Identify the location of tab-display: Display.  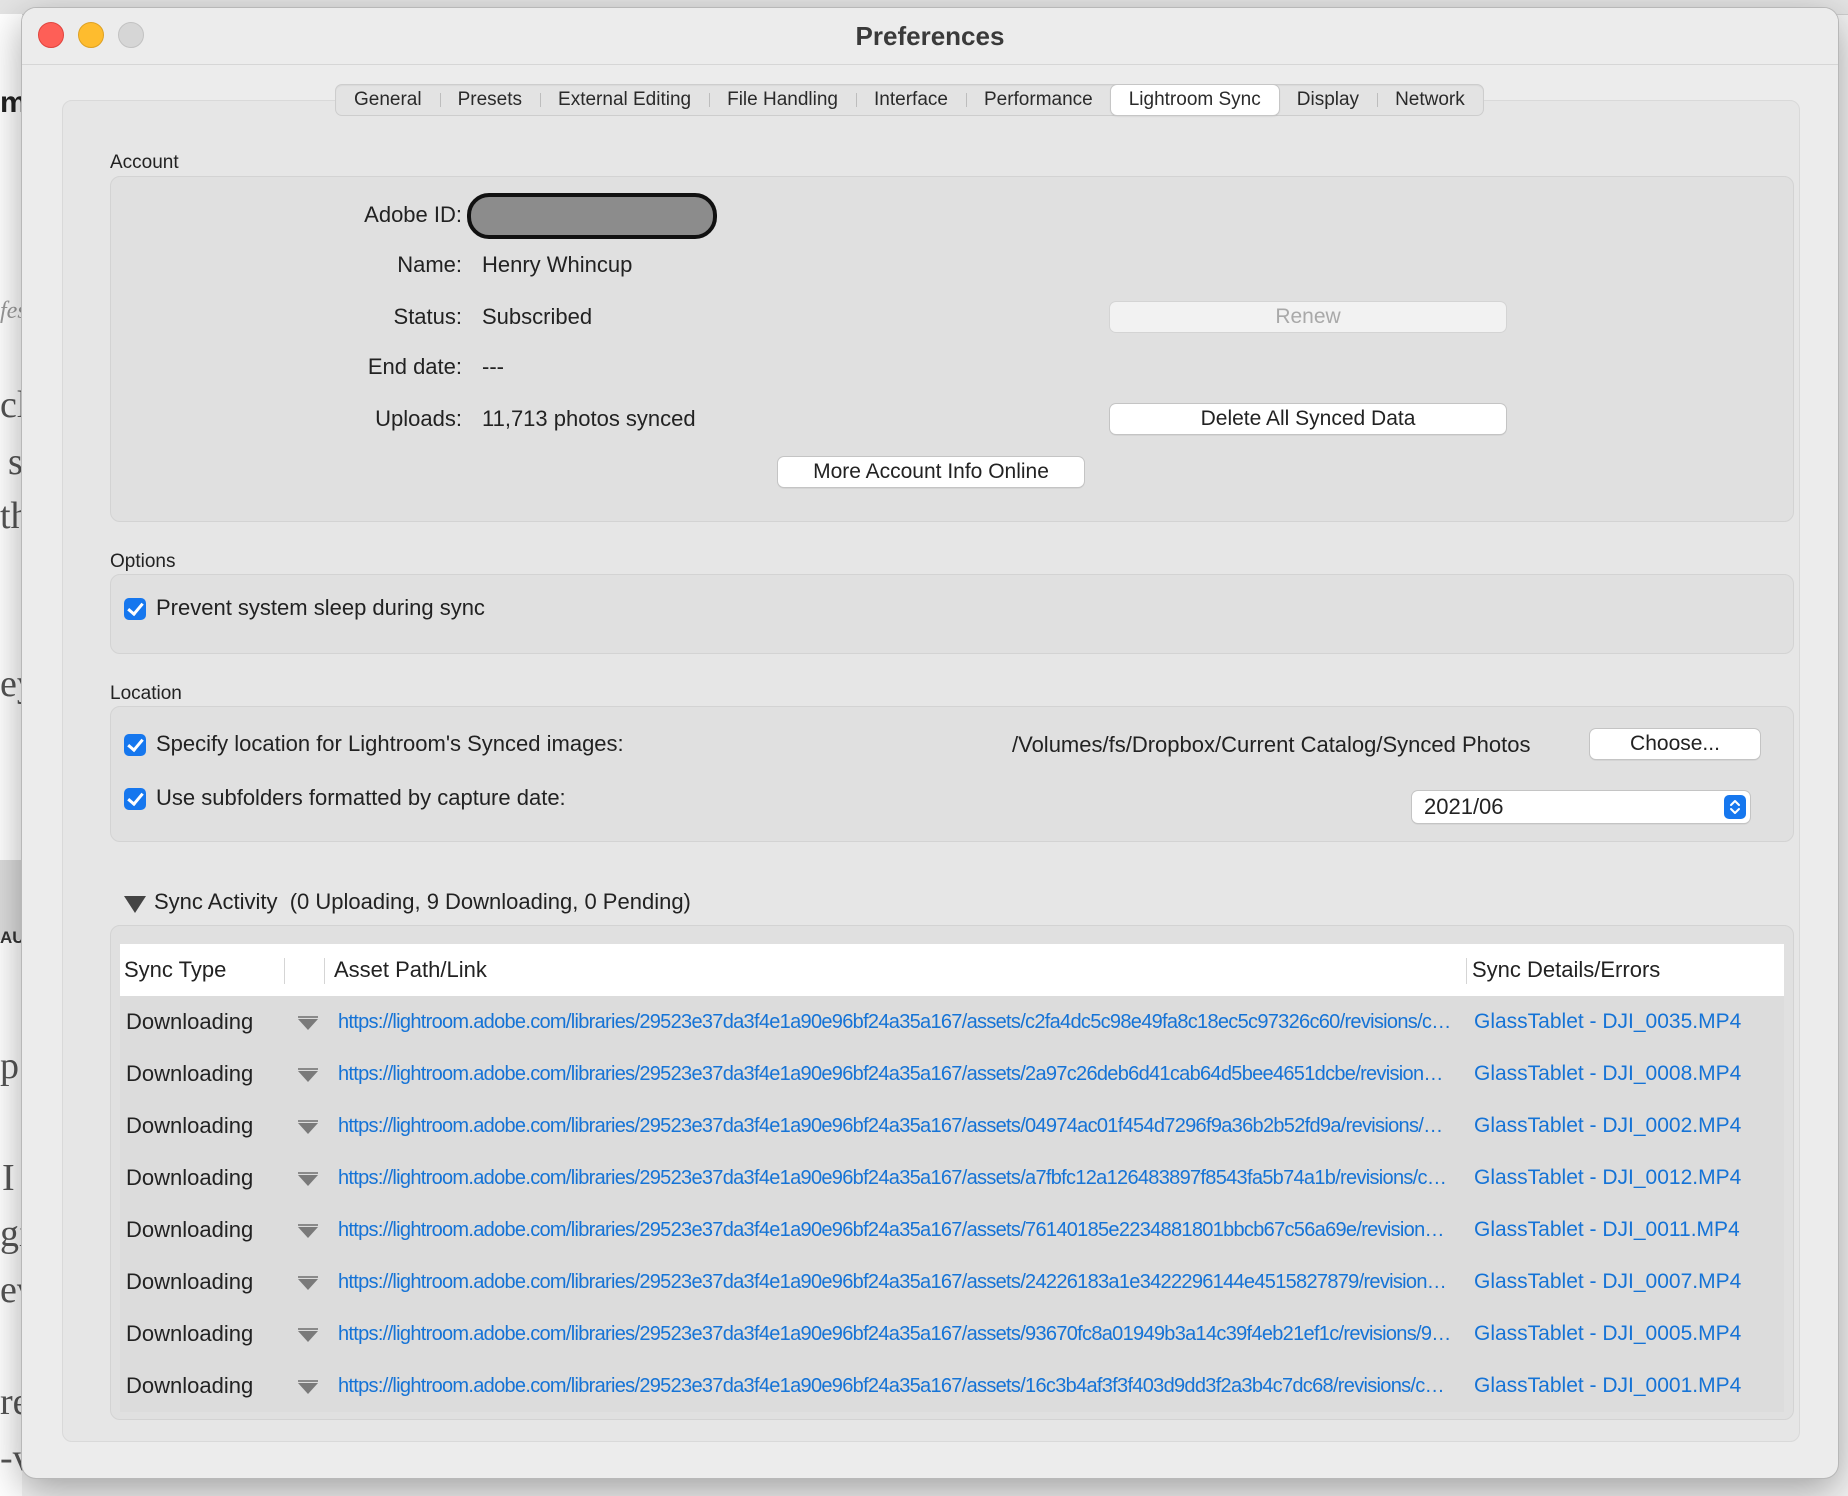
(1328, 100).